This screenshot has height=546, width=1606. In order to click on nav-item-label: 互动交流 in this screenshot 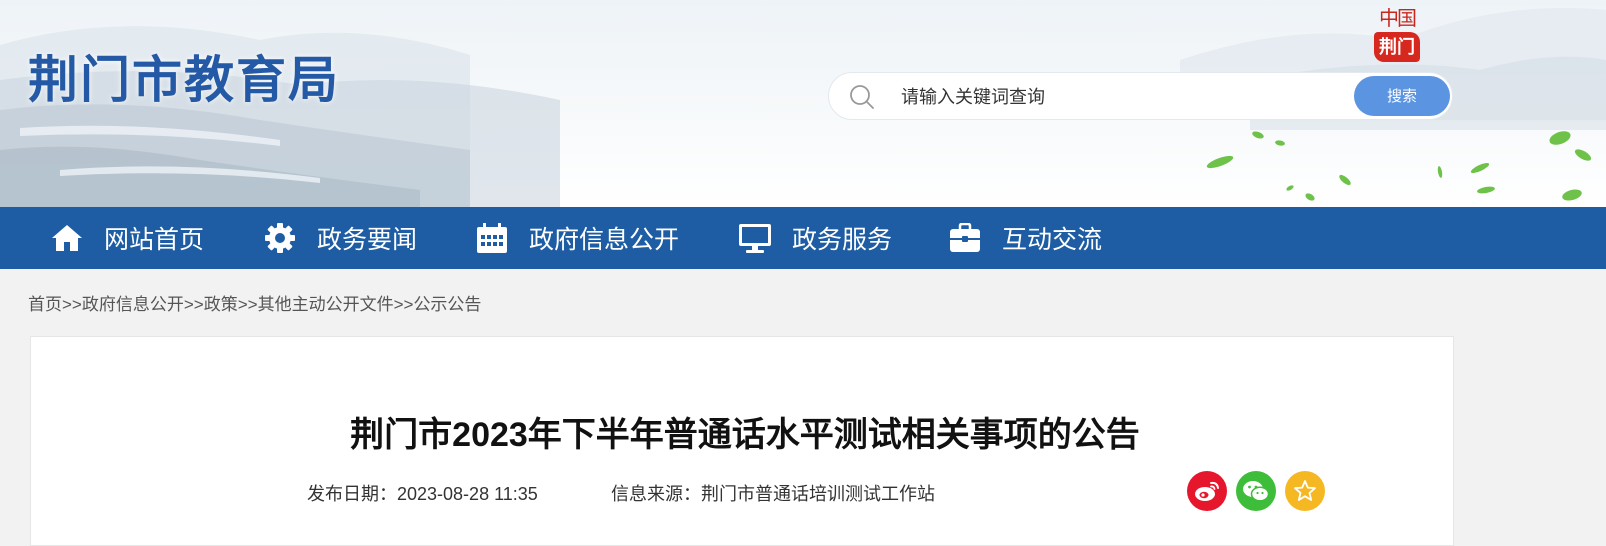, I will do `click(1052, 240)`.